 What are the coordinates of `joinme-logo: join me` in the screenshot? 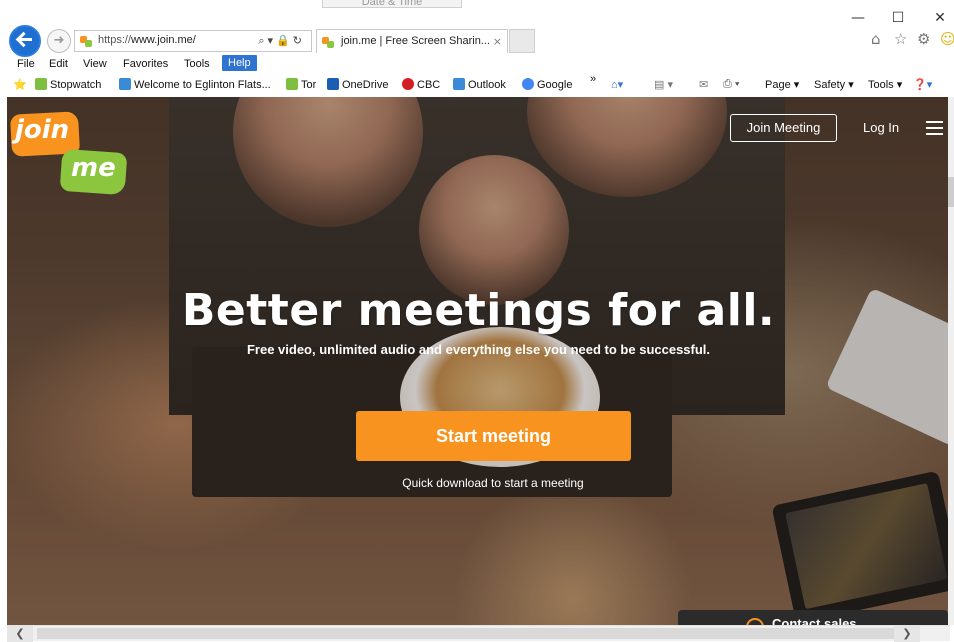 It's located at (68, 153).